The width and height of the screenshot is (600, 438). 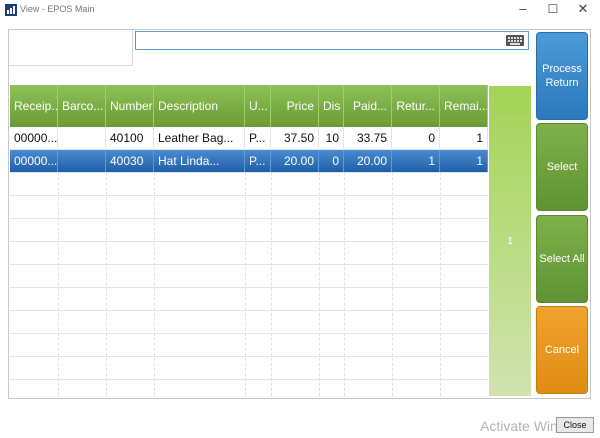 I want to click on maximize-button: ☐, so click(x=553, y=10).